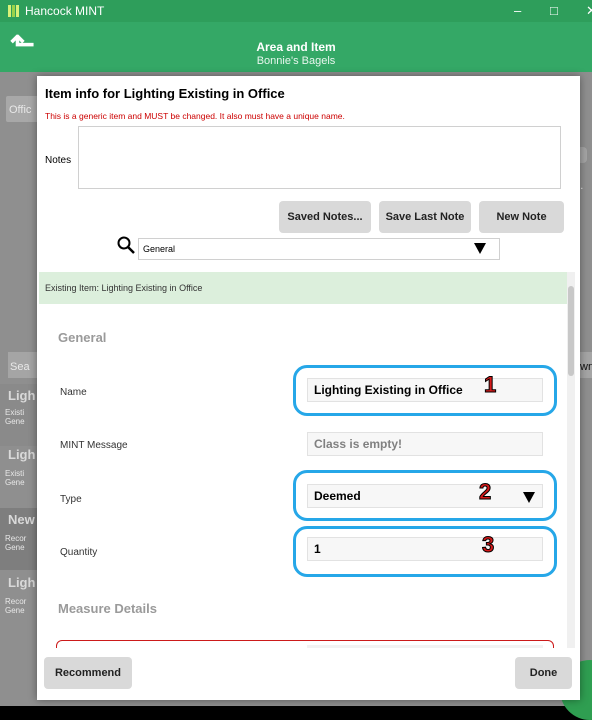  I want to click on callout-number-3: 3, so click(488, 545).